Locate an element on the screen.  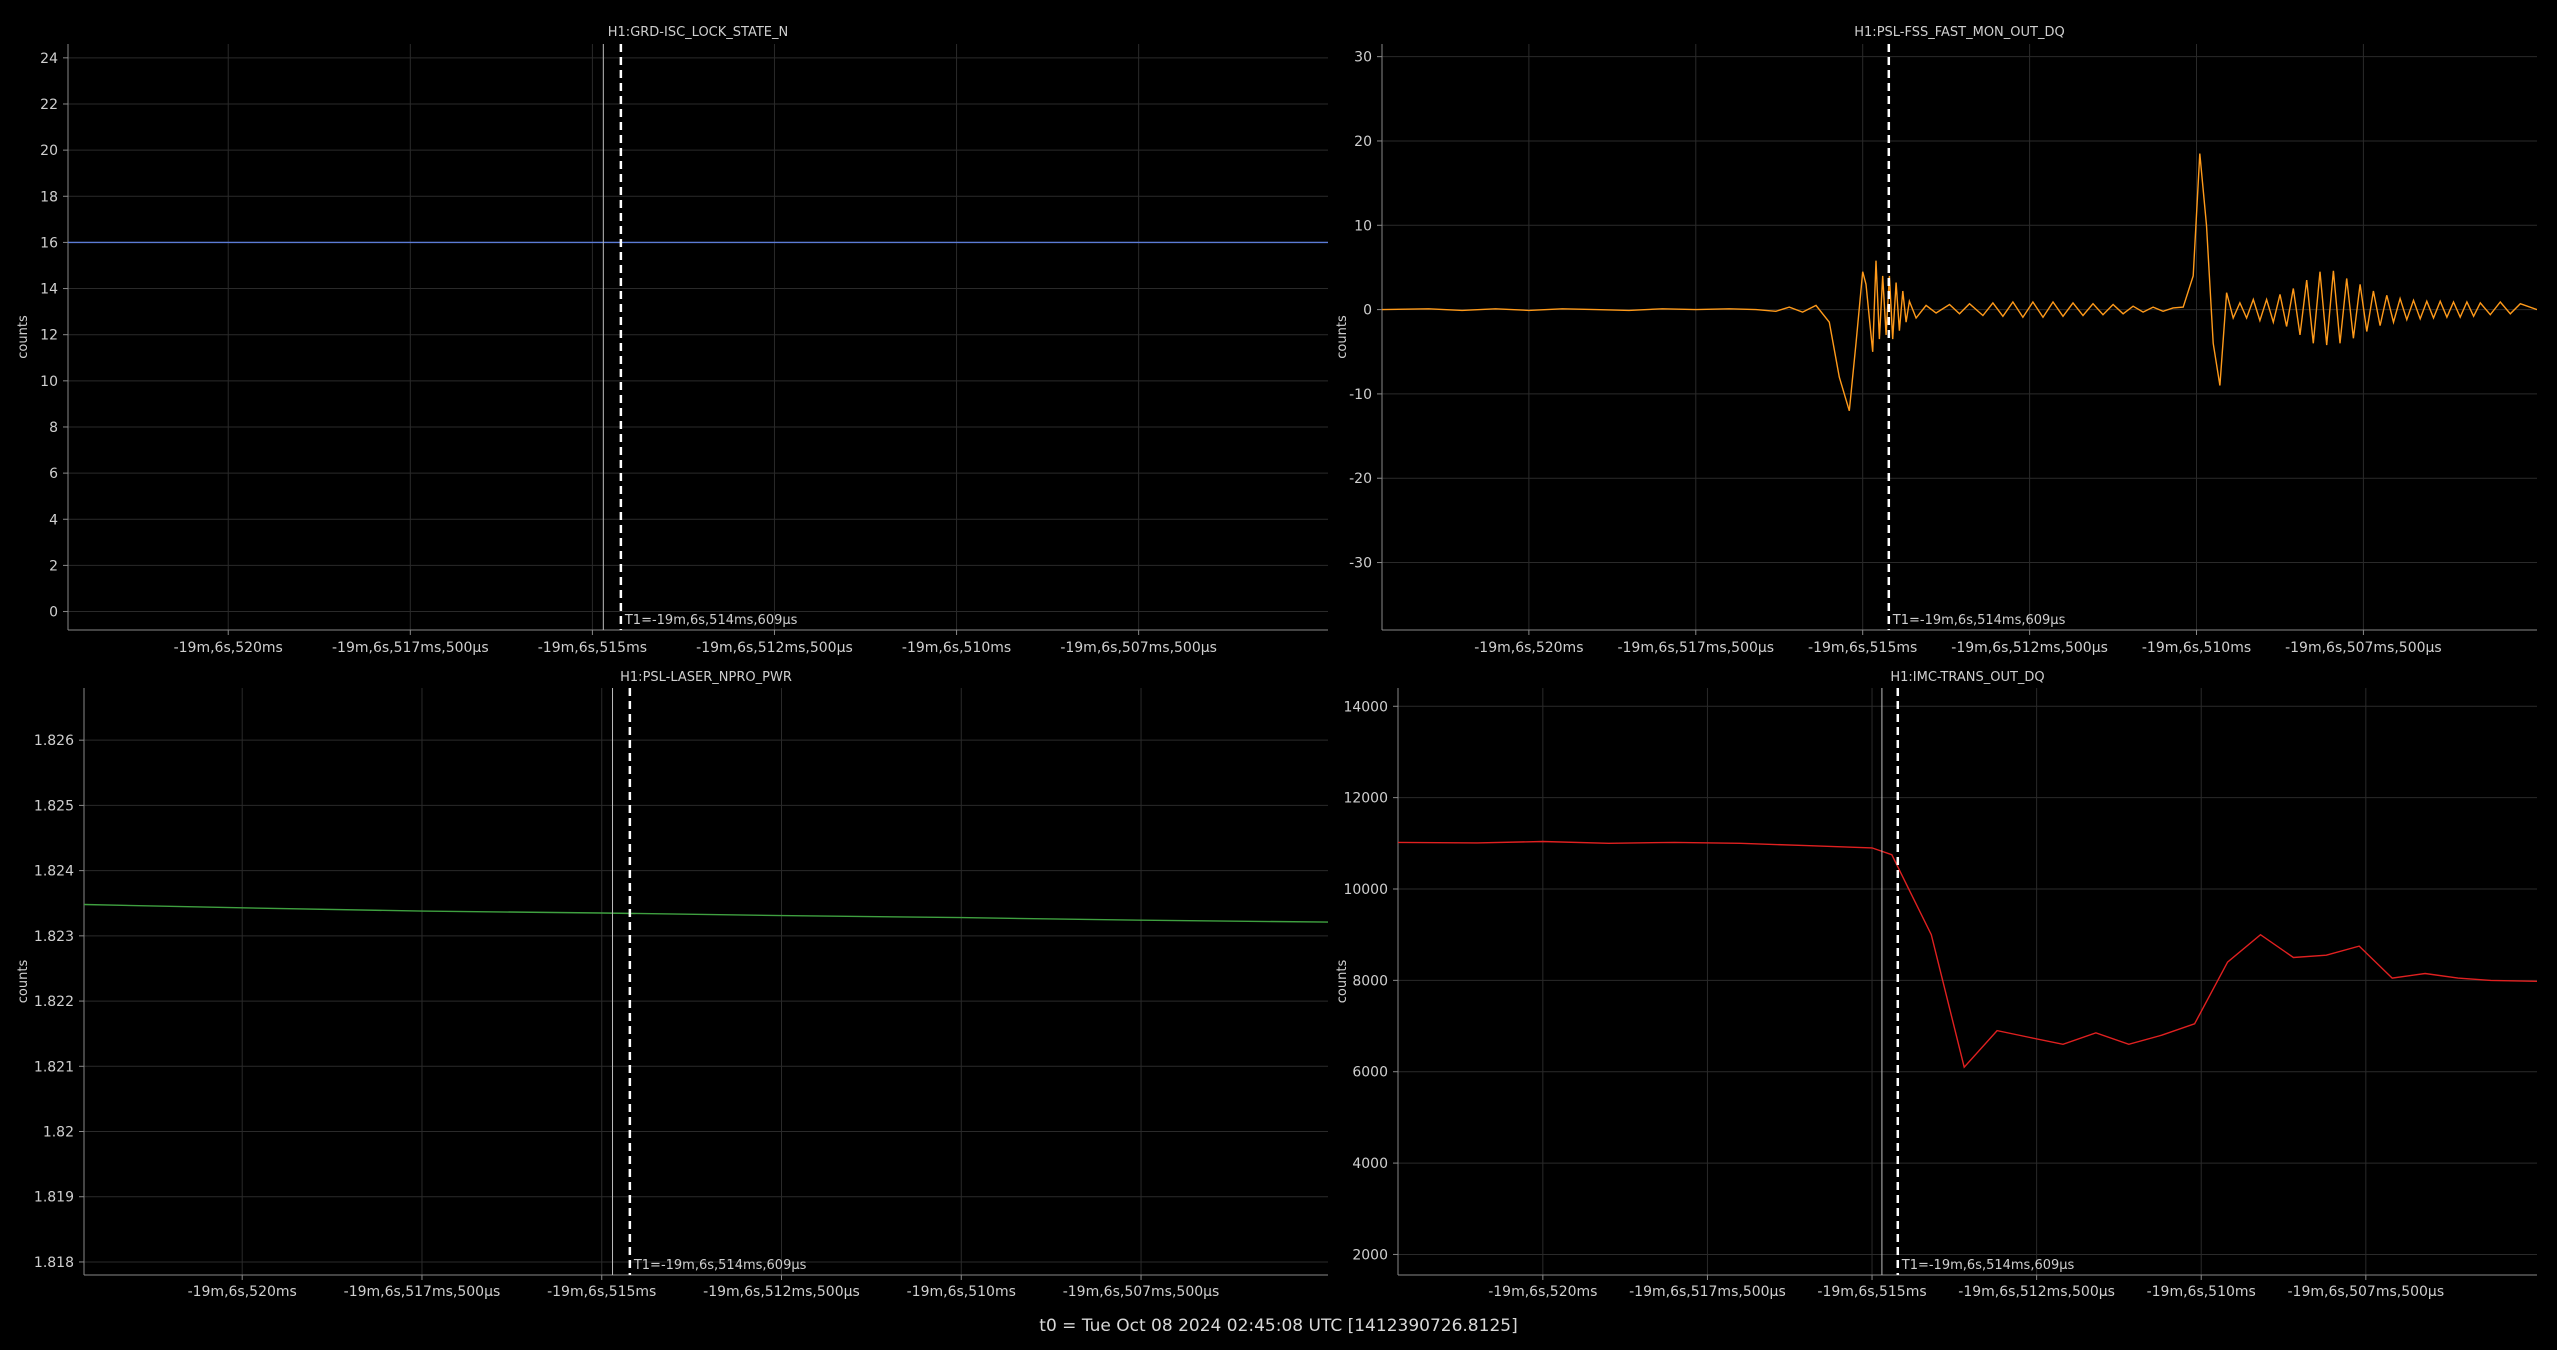
y-tick-label: 12 is located at coordinates (49, 336).